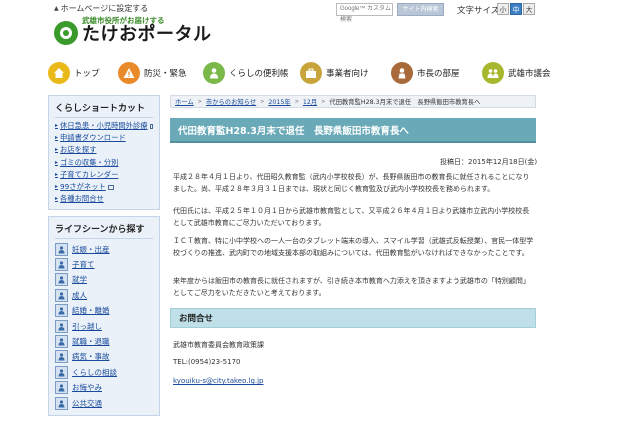  What do you see at coordinates (91, 357) in the screenshot?
I see `lifescene-label: 病気・事故` at bounding box center [91, 357].